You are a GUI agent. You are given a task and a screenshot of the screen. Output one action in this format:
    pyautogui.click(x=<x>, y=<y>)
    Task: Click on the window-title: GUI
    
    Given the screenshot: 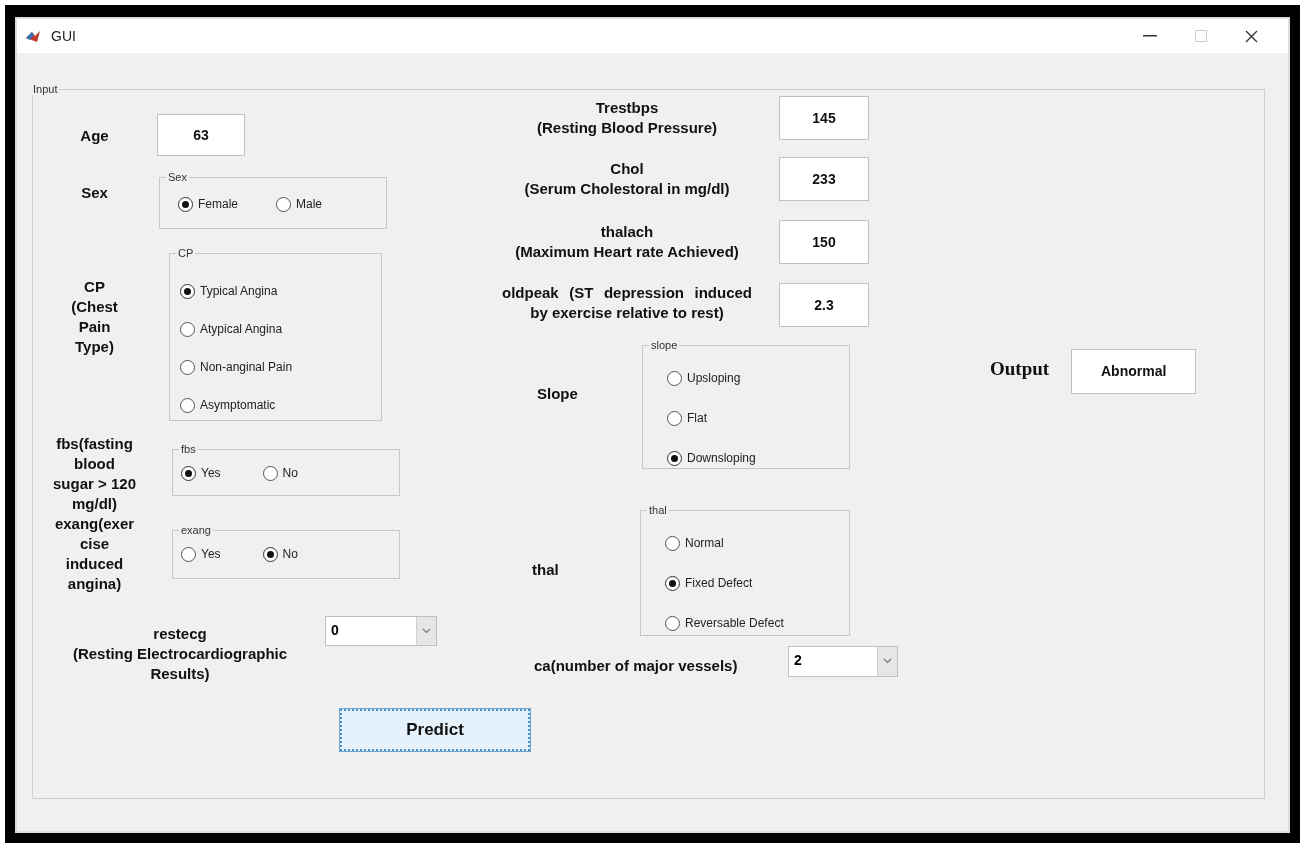 What is the action you would take?
    pyautogui.click(x=63, y=36)
    